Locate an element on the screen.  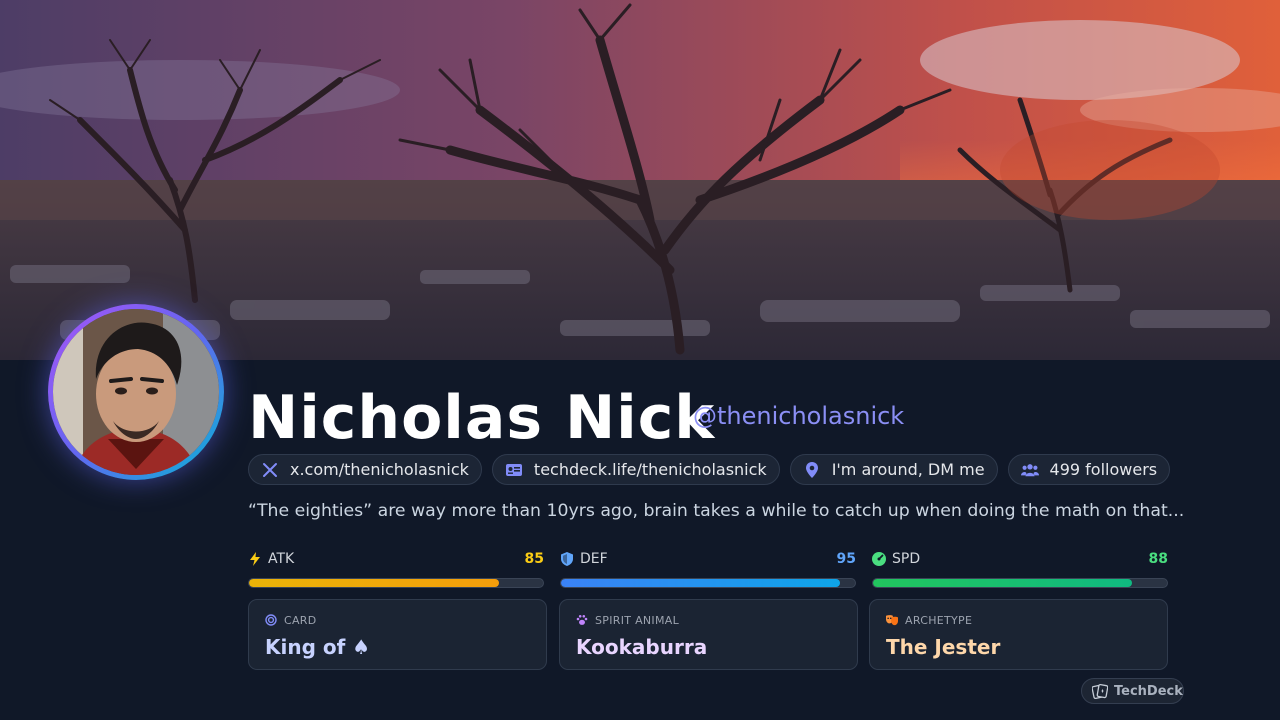
stat-value: 95 is located at coordinates (846, 559).